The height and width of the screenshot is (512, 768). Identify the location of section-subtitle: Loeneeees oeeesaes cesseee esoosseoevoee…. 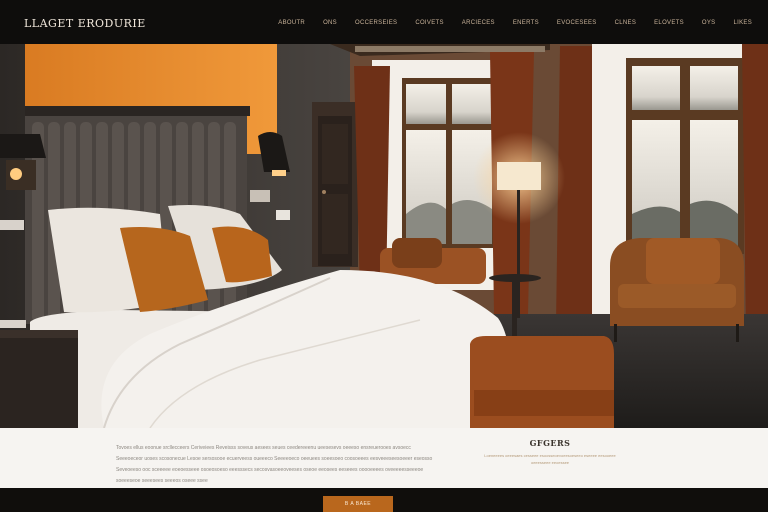
(550, 459).